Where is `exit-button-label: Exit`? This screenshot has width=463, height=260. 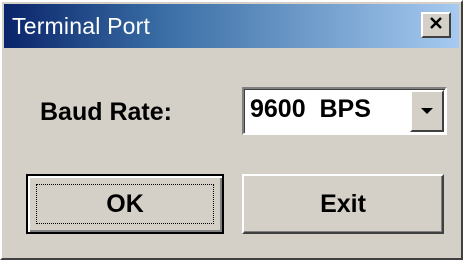
exit-button-label: Exit is located at coordinates (343, 203).